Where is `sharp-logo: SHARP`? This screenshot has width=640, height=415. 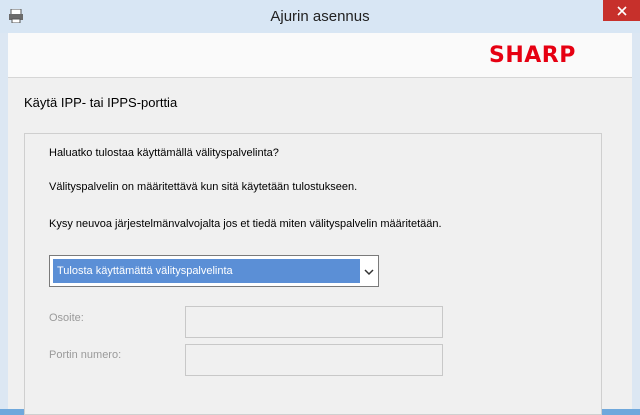
sharp-logo: SHARP is located at coordinates (532, 55).